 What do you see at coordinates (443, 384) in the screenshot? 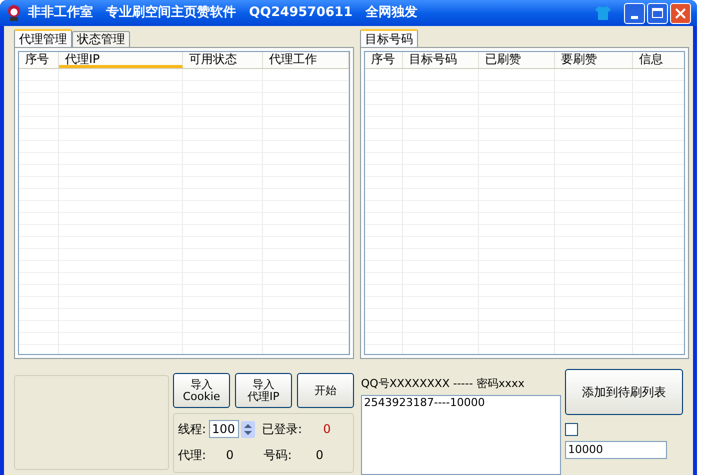
I see `format-hint: QQ号XXXXXXXX ----- 密码xxxx` at bounding box center [443, 384].